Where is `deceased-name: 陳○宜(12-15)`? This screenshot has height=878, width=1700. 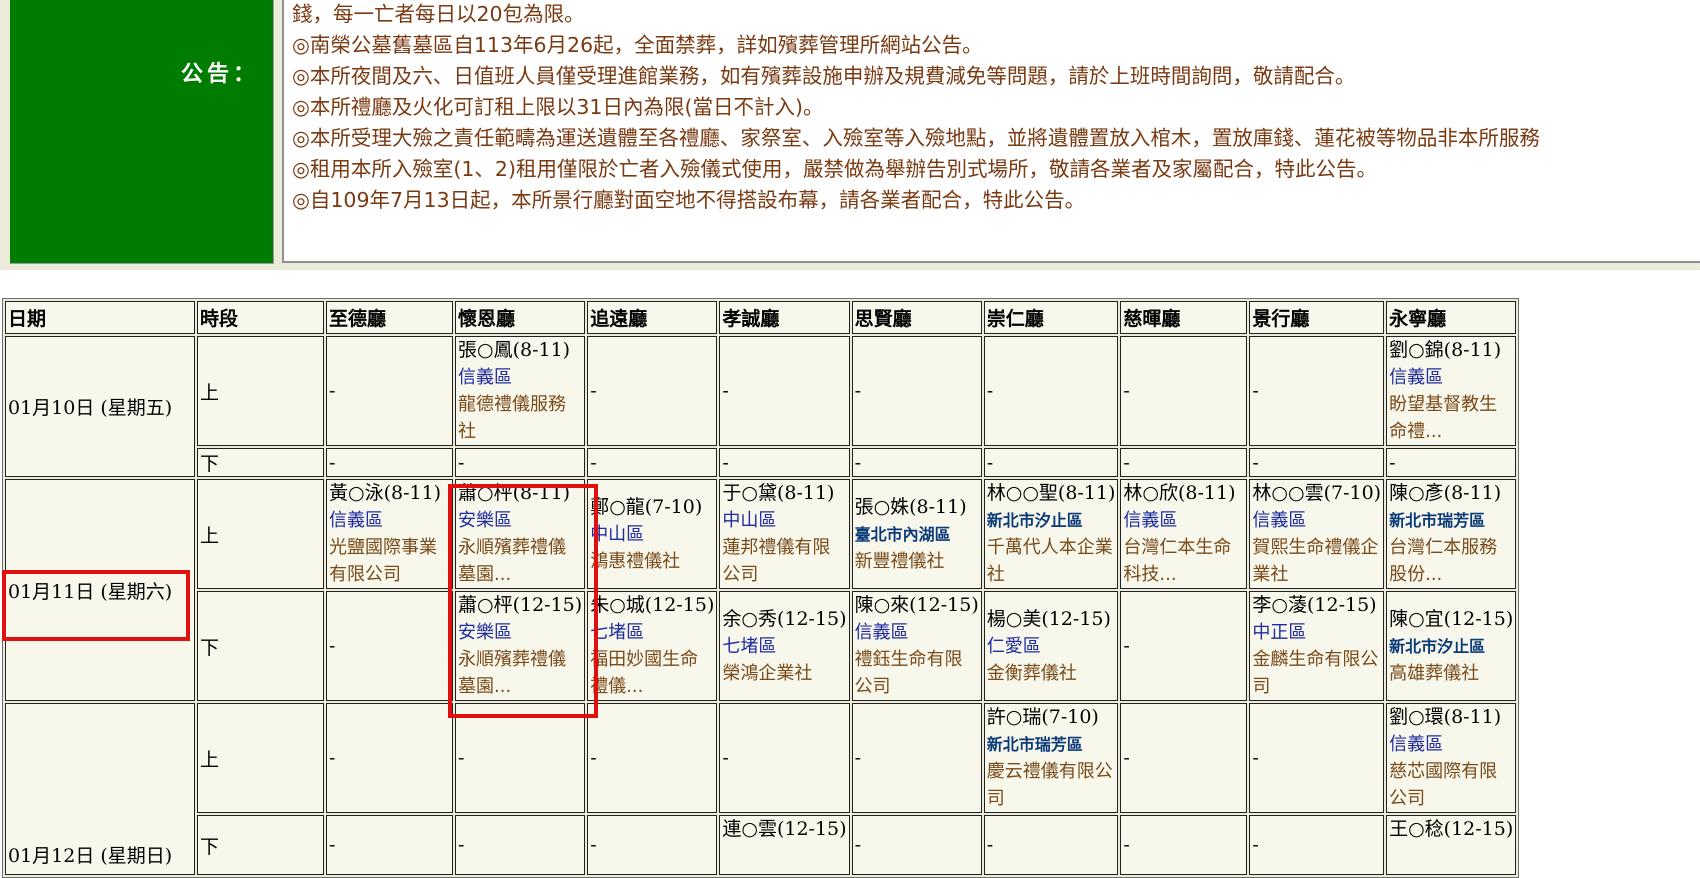 deceased-name: 陳○宜(12-15) is located at coordinates (1451, 618).